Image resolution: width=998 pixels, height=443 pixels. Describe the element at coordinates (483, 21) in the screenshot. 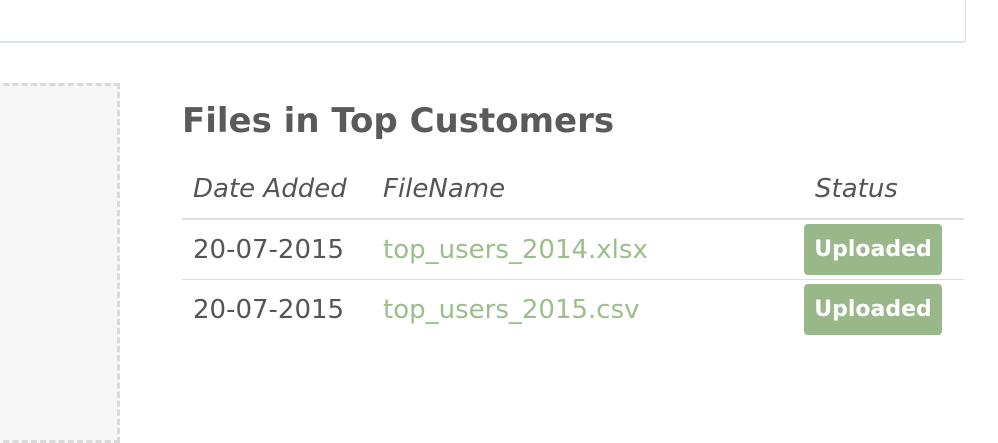

I see `top-panel` at that location.